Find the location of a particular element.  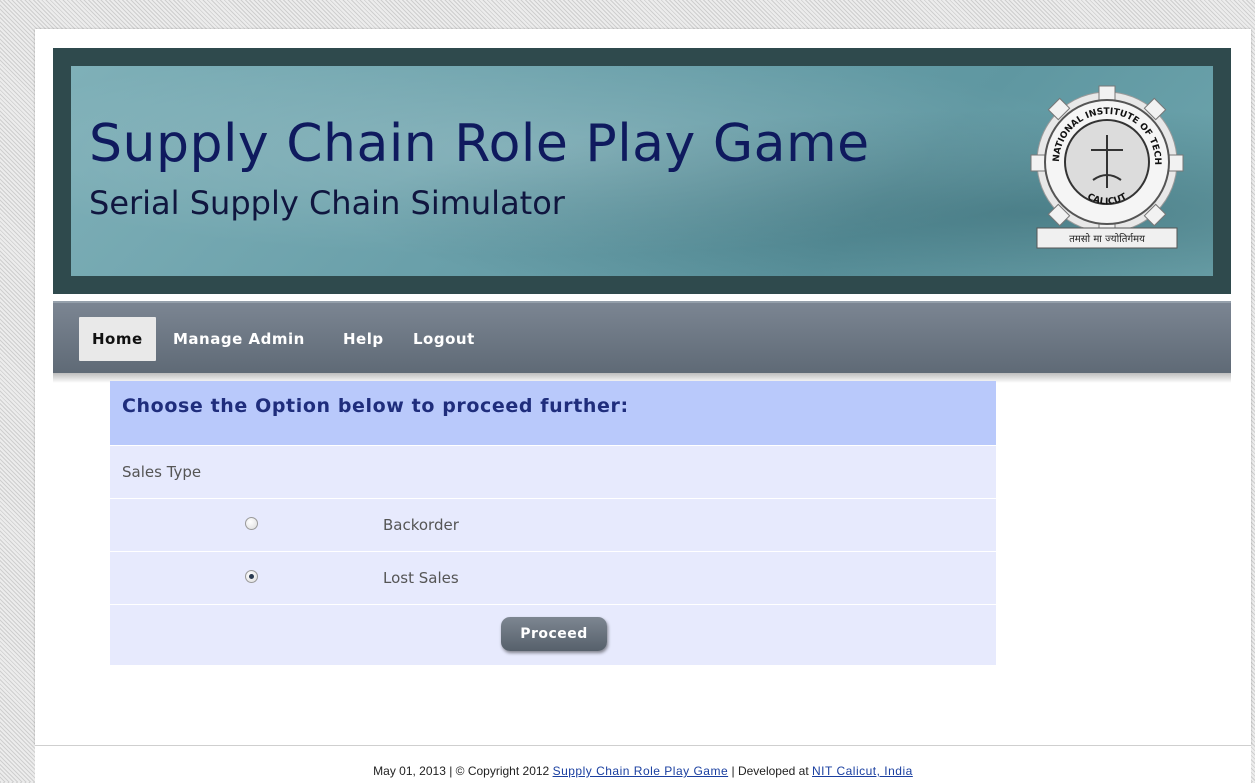

submit-row: Proceed is located at coordinates (553, 635).